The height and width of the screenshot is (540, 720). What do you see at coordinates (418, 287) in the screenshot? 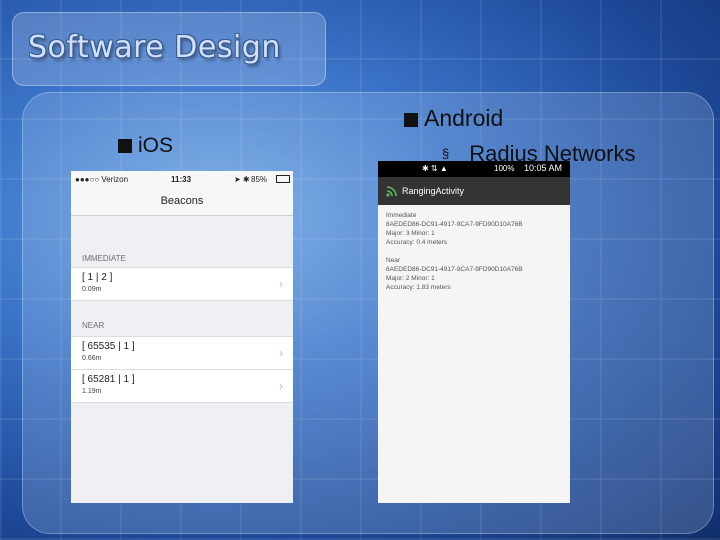
I see `entry-accuracy: Accuracy: 1.83 meters` at bounding box center [418, 287].